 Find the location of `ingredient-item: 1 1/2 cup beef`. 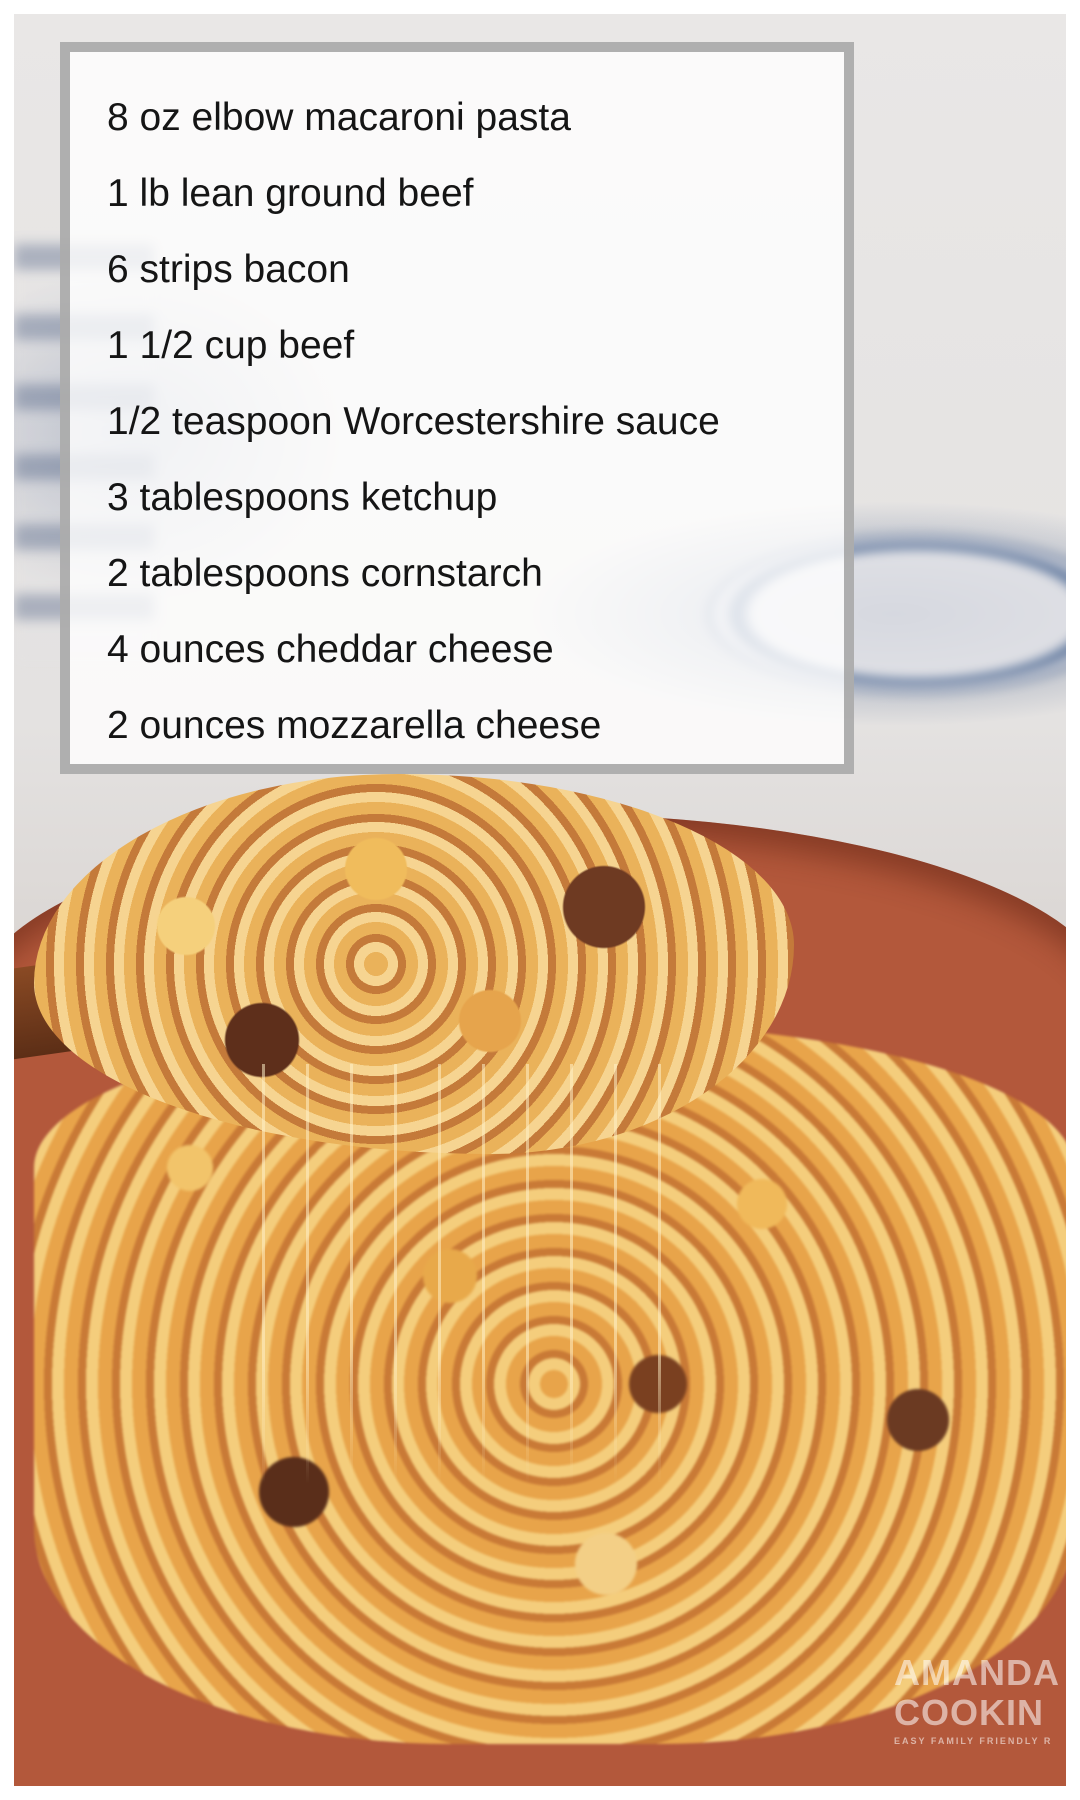

ingredient-item: 1 1/2 cup beef is located at coordinates (231, 345).